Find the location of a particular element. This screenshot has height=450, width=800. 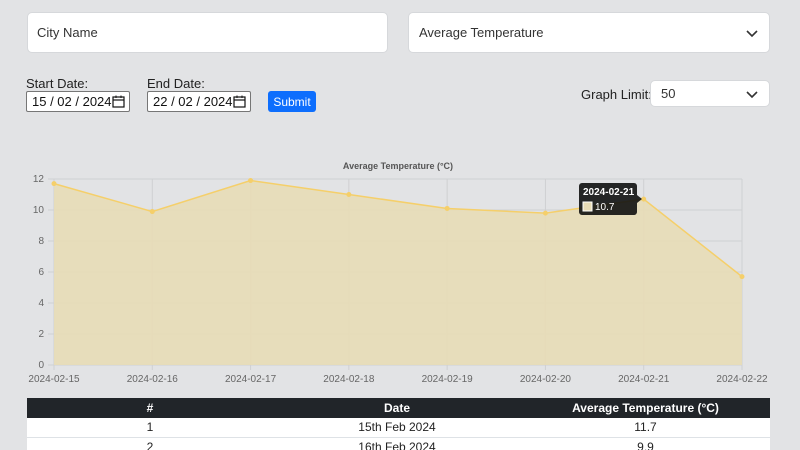

table-row: 2 16th Feb 2024 9.9 is located at coordinates (398, 443).